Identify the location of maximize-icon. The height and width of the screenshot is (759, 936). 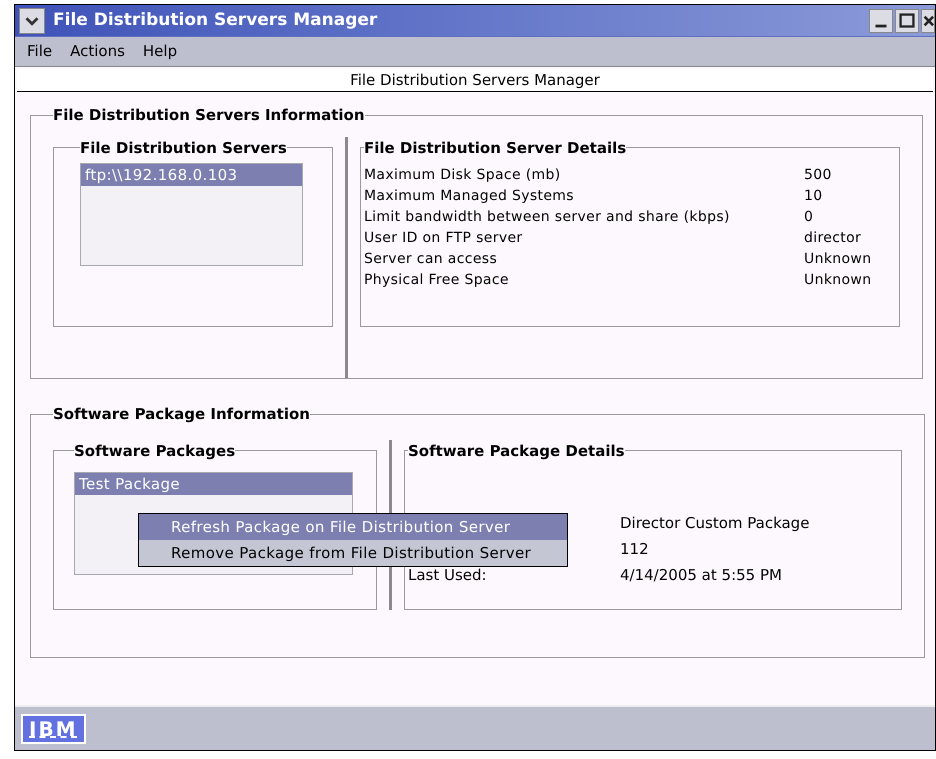
(907, 20).